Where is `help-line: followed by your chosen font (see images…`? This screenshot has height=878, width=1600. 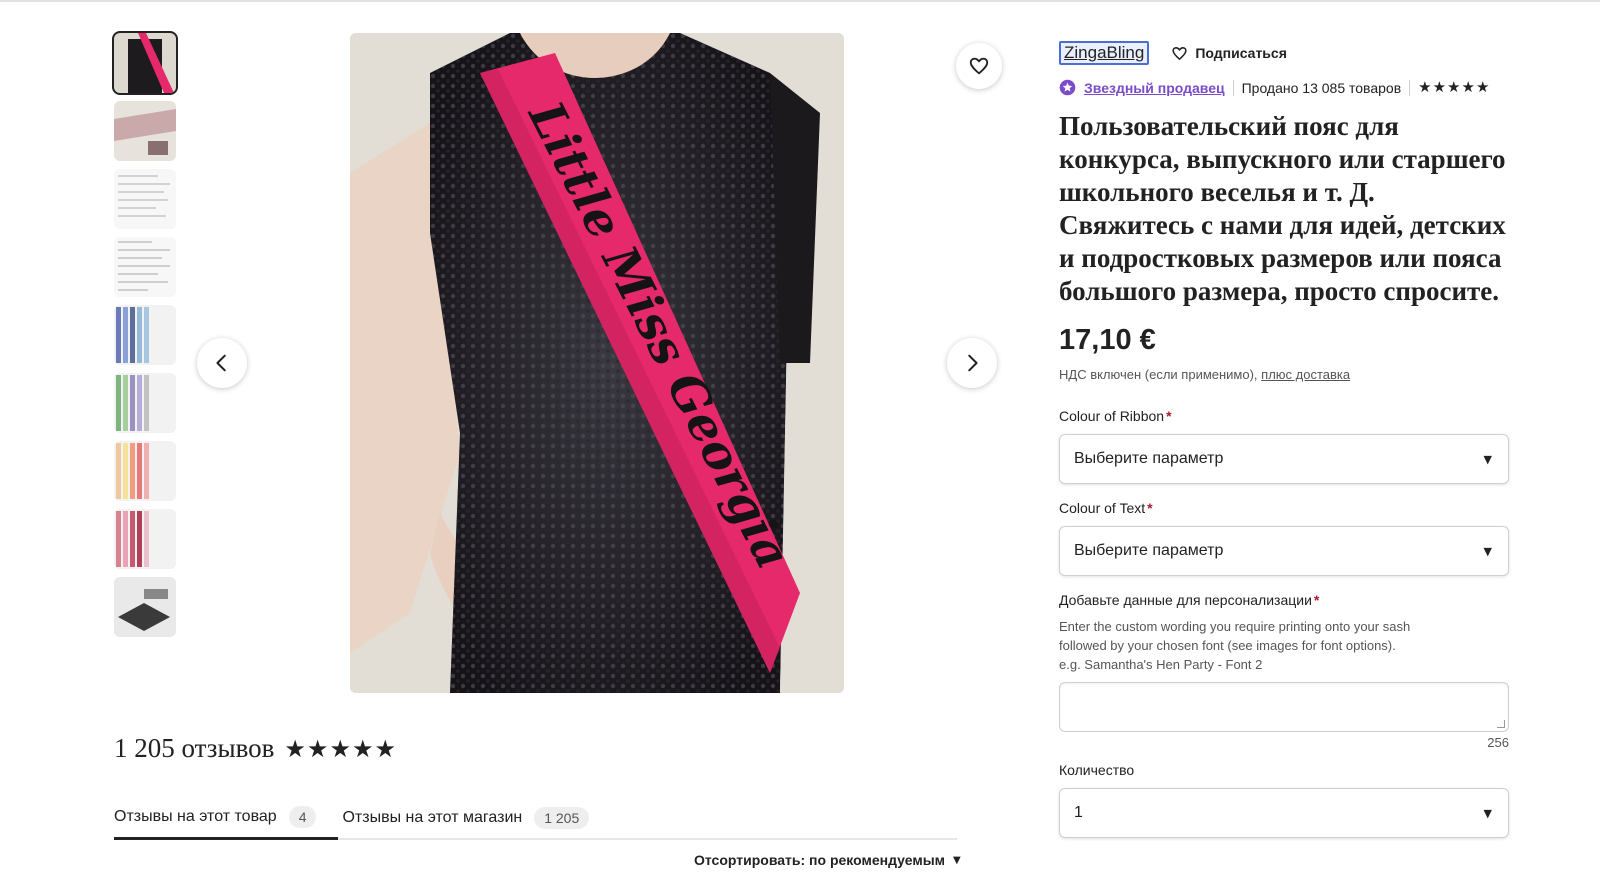
help-line: followed by your chosen font (see images… is located at coordinates (1227, 645).